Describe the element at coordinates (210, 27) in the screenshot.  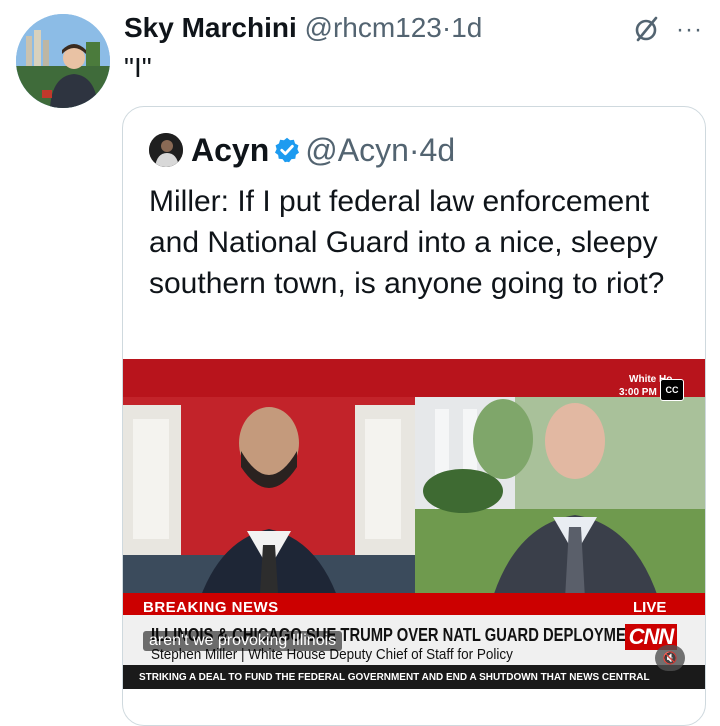
I see `author-name: Sky Marchini` at that location.